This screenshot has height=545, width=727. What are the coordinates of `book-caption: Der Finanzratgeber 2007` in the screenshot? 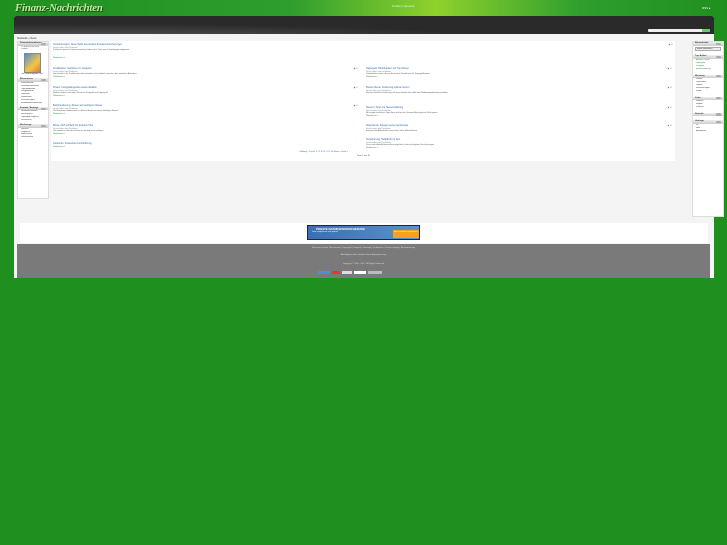 It's located at (32, 74).